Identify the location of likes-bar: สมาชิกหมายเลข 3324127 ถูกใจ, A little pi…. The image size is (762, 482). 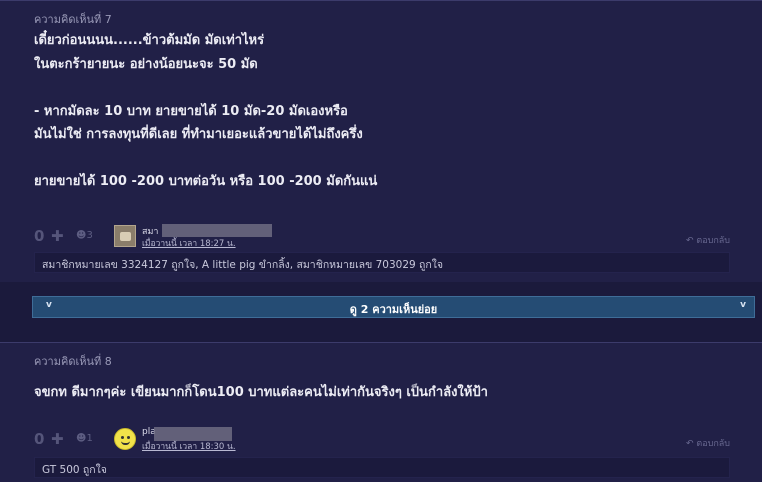
(382, 262).